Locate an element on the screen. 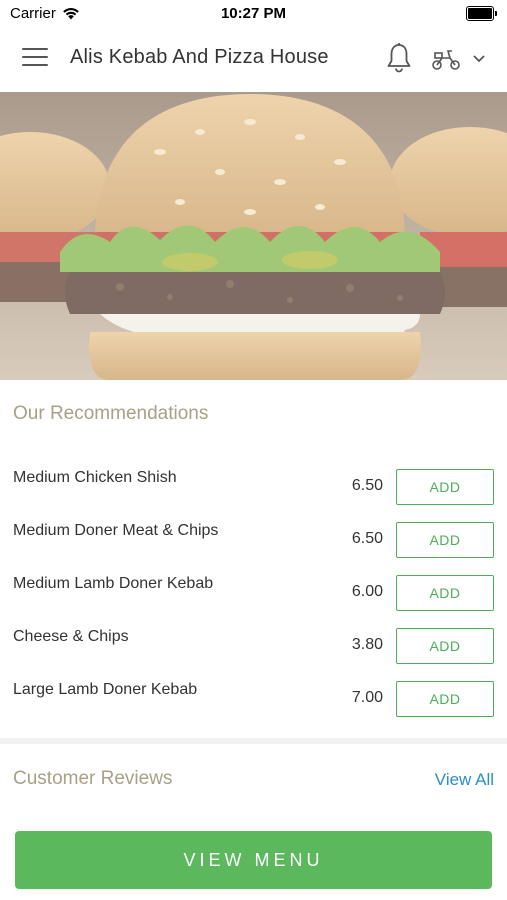 The image size is (507, 900). list-item: Medium Chicken Shish 6.50 ADD is located at coordinates (253, 495).